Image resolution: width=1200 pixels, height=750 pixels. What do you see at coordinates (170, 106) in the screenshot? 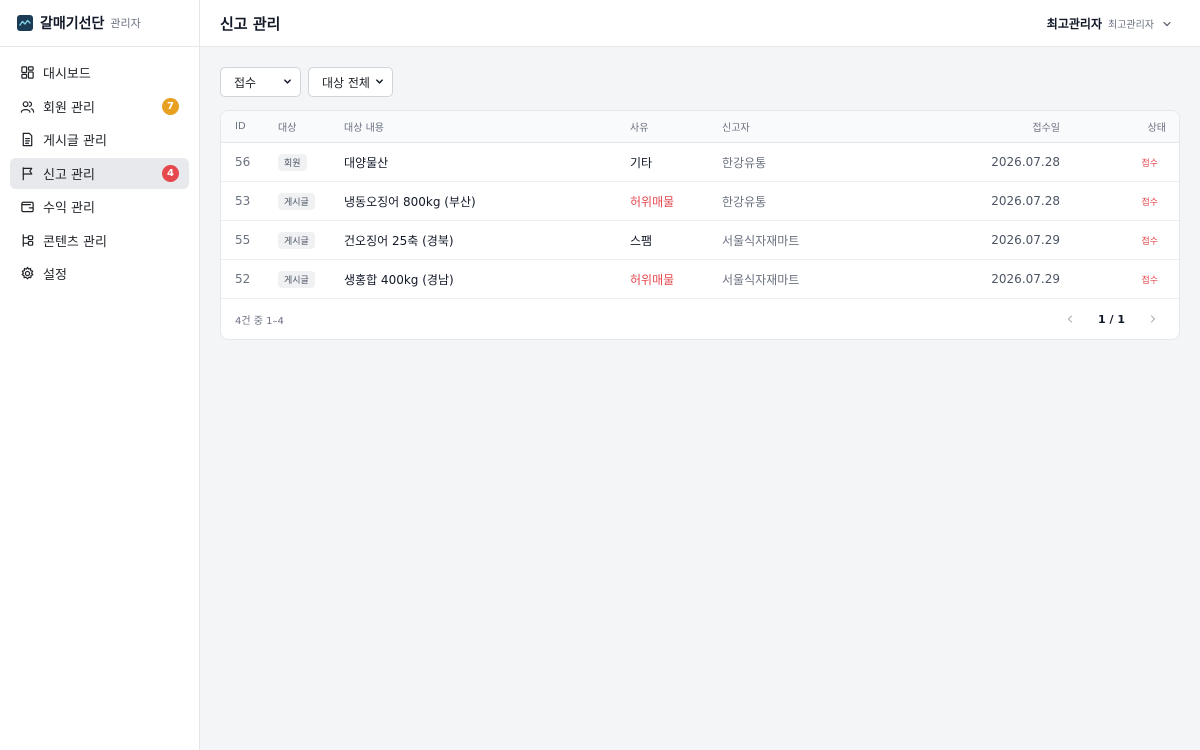
I see `count-badge: 7` at bounding box center [170, 106].